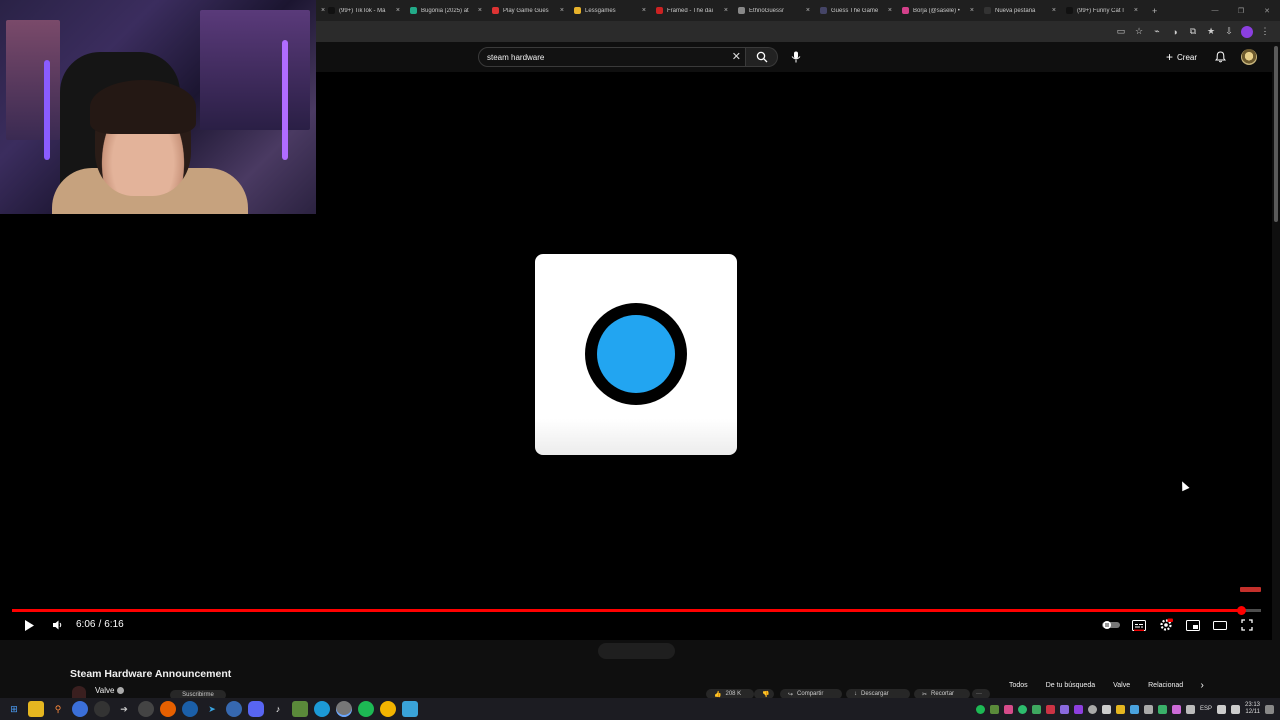 The image size is (1280, 720). Describe the element at coordinates (234, 709) in the screenshot. I see `bluetooth-app-icon` at that location.